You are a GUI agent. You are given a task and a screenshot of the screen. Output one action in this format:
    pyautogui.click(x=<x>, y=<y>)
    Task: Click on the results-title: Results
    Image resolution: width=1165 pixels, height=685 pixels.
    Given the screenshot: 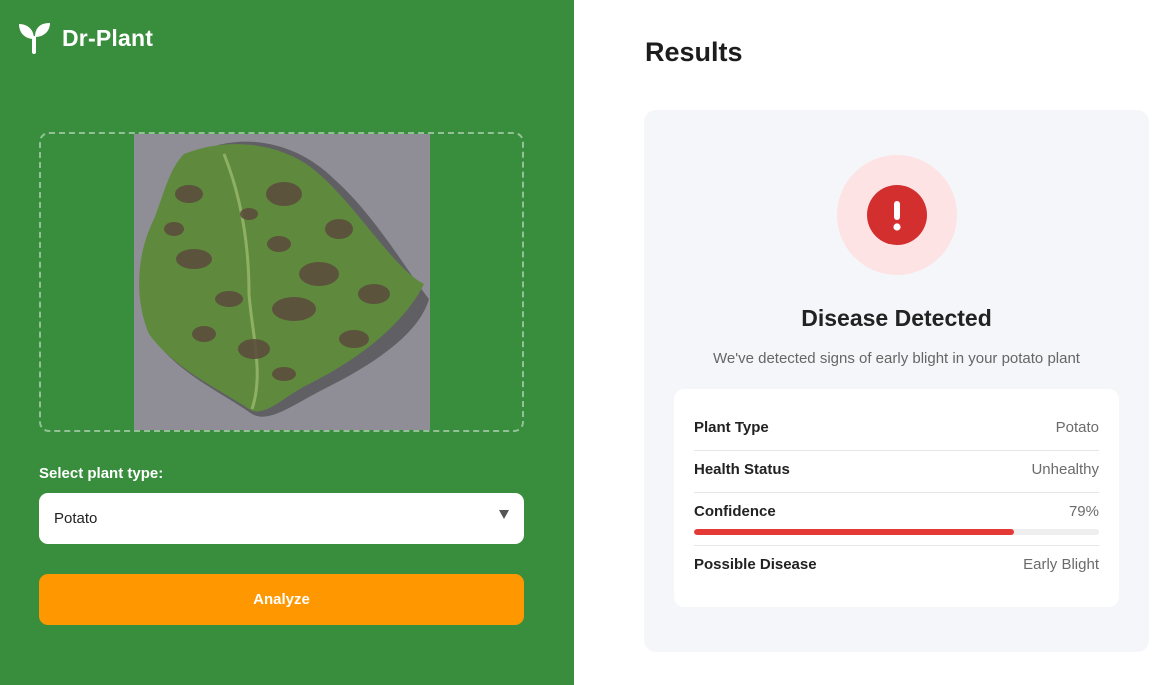 What is the action you would take?
    pyautogui.click(x=694, y=52)
    